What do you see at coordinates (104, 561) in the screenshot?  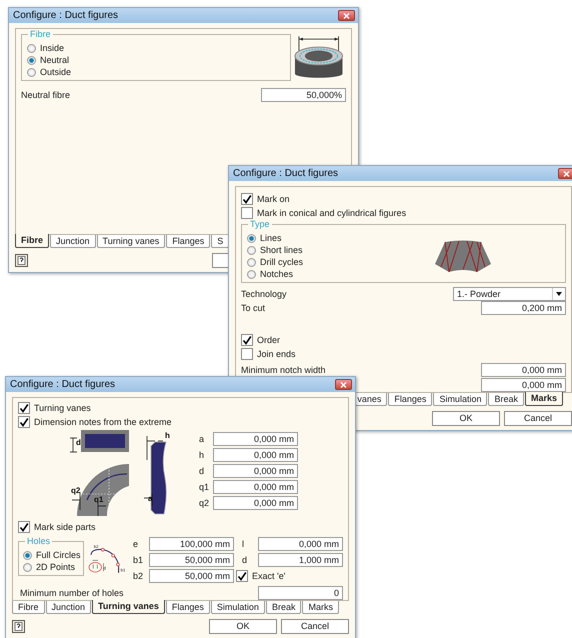 I see `holes-drawing` at bounding box center [104, 561].